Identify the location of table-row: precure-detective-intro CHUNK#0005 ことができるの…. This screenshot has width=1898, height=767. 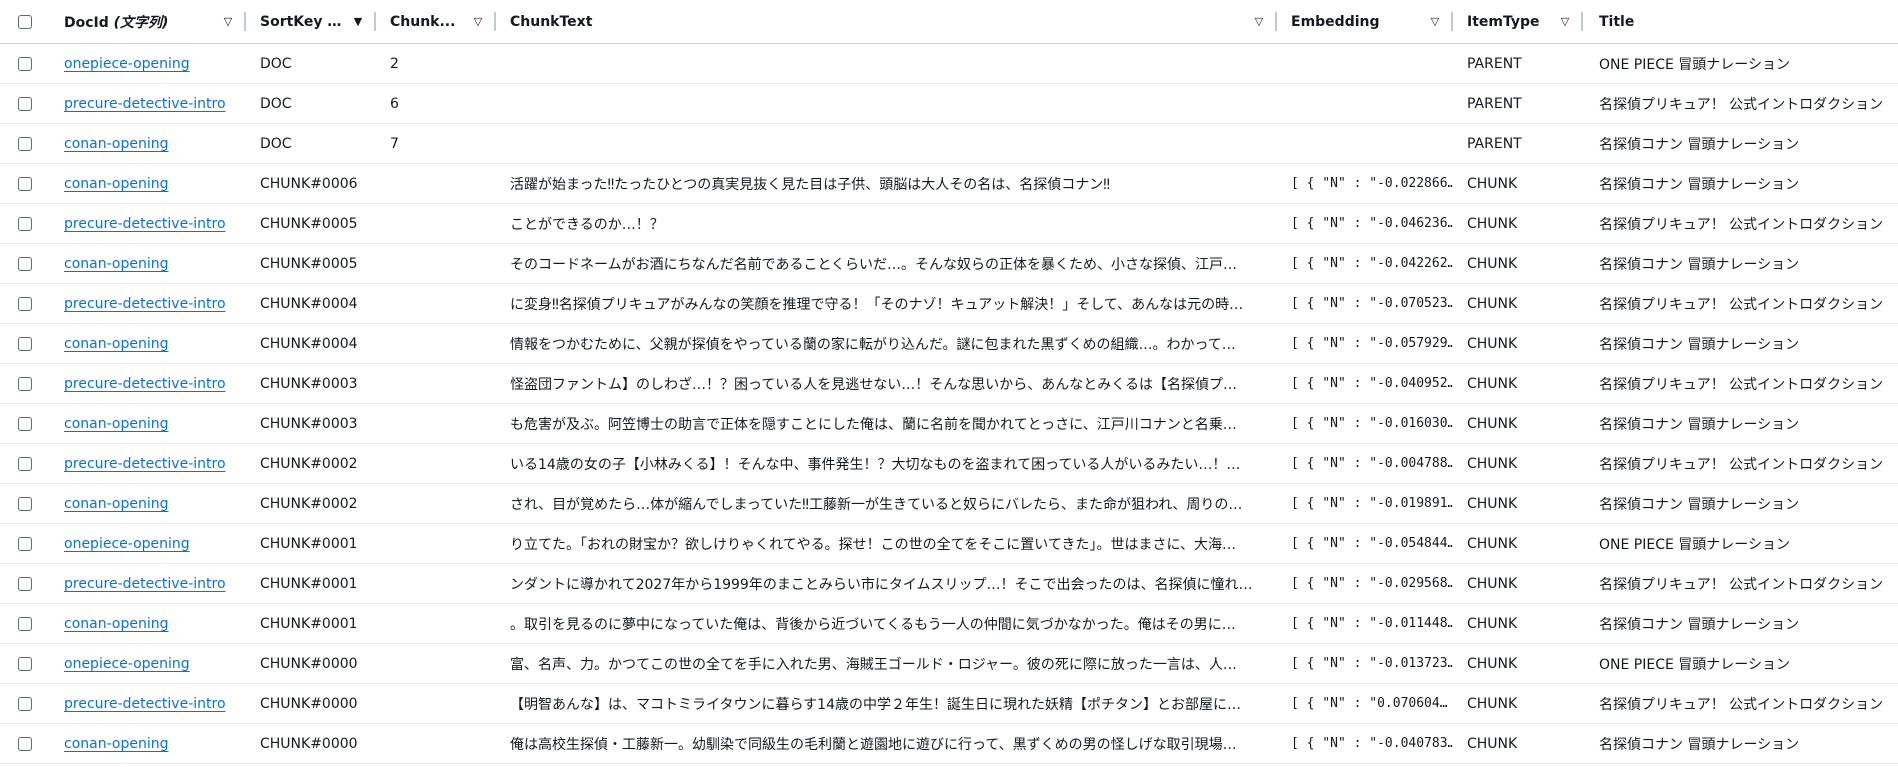
(949, 224).